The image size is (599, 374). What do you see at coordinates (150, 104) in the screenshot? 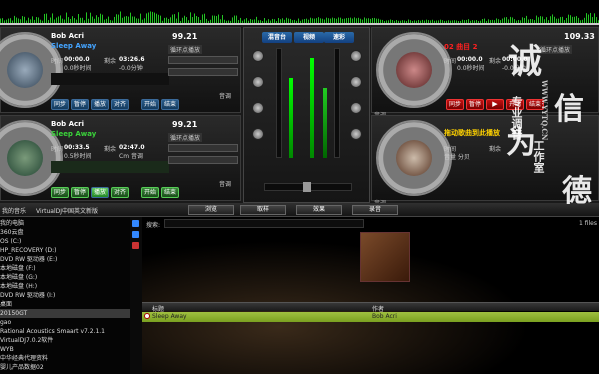
I see `deck-1-loop-in-button: 开始` at bounding box center [150, 104].